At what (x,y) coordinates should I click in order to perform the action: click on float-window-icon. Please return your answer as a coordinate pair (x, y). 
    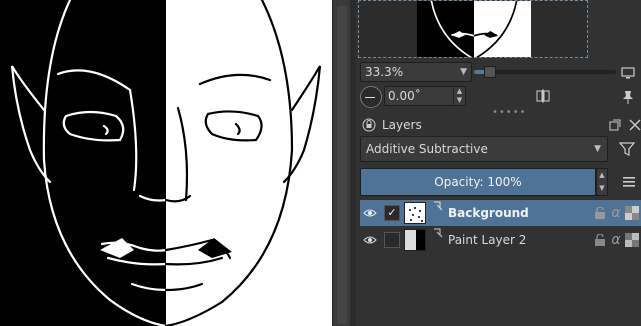
    Looking at the image, I should click on (615, 125).